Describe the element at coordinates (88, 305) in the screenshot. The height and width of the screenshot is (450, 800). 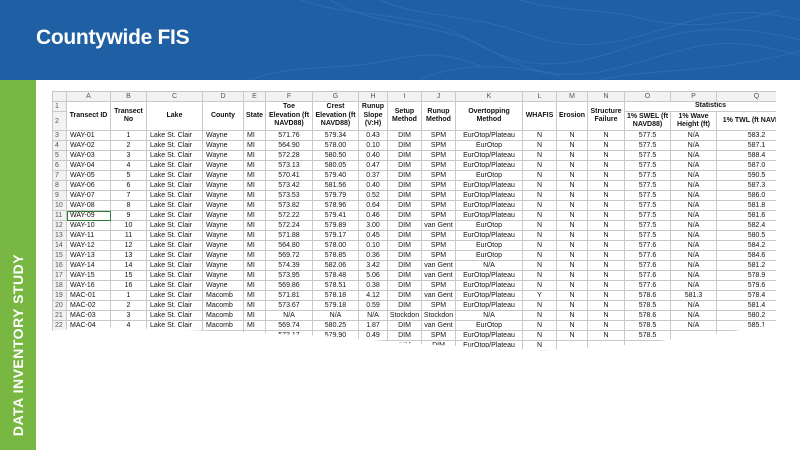
I see `table-cell: MAC-02` at that location.